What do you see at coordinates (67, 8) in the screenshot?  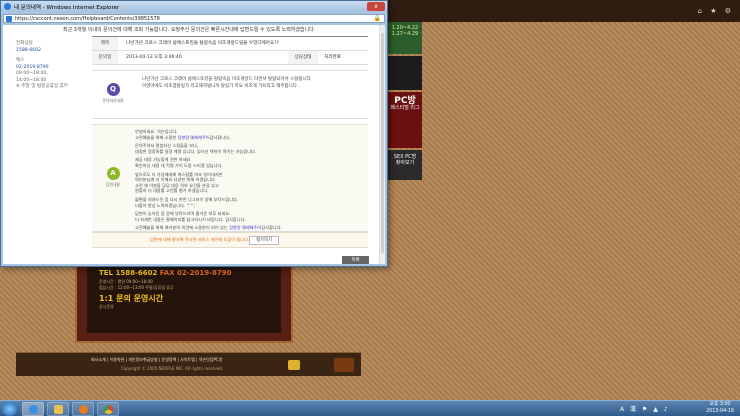 I see `window-title: 내 문의내역 - Windows Internet Explorer` at bounding box center [67, 8].